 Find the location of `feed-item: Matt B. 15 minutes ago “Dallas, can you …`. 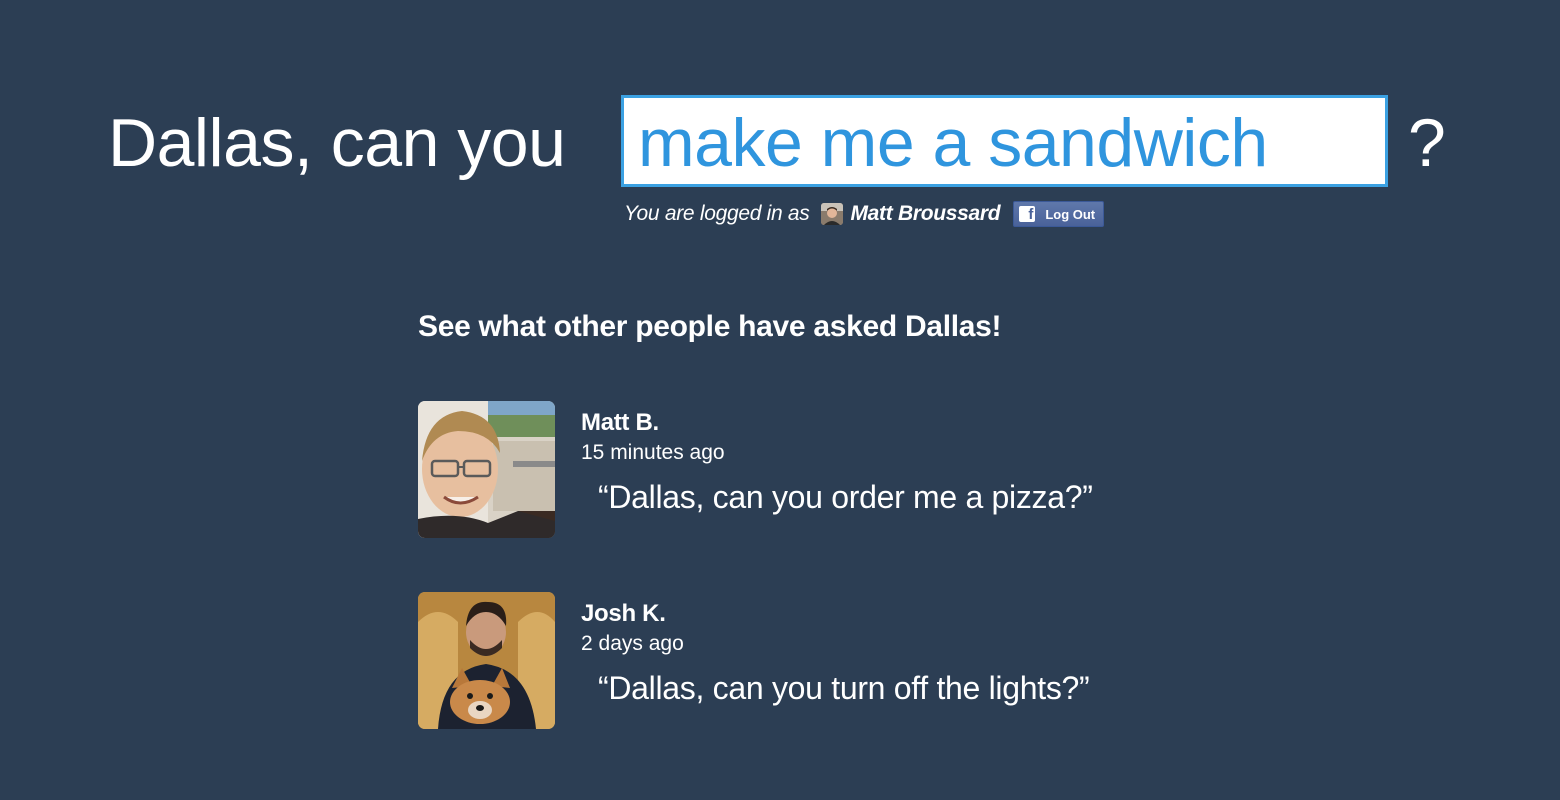

feed-item: Matt B. 15 minutes ago “Dallas, can you … is located at coordinates (818, 469).